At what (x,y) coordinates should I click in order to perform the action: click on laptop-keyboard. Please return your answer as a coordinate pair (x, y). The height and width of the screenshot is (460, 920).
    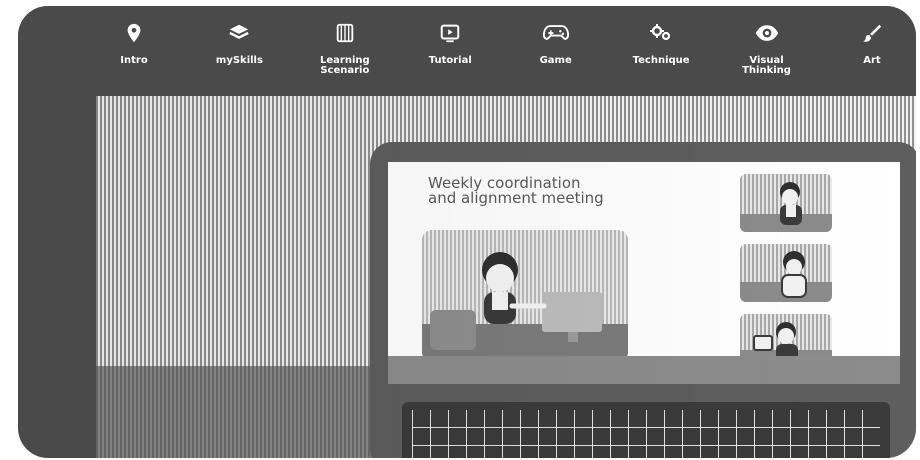
    Looking at the image, I should click on (646, 430).